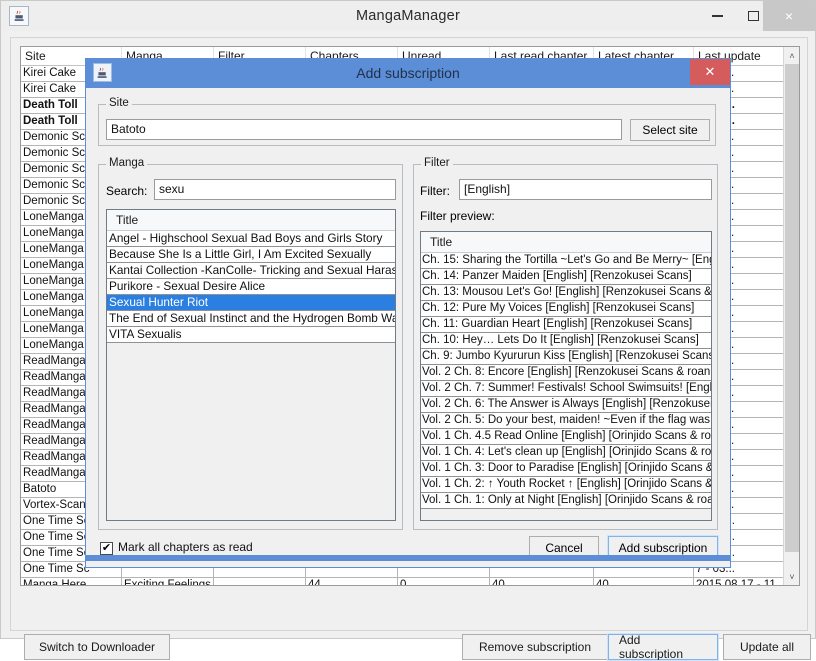 The height and width of the screenshot is (661, 816). What do you see at coordinates (435, 191) in the screenshot?
I see `filter-label: Filter:` at bounding box center [435, 191].